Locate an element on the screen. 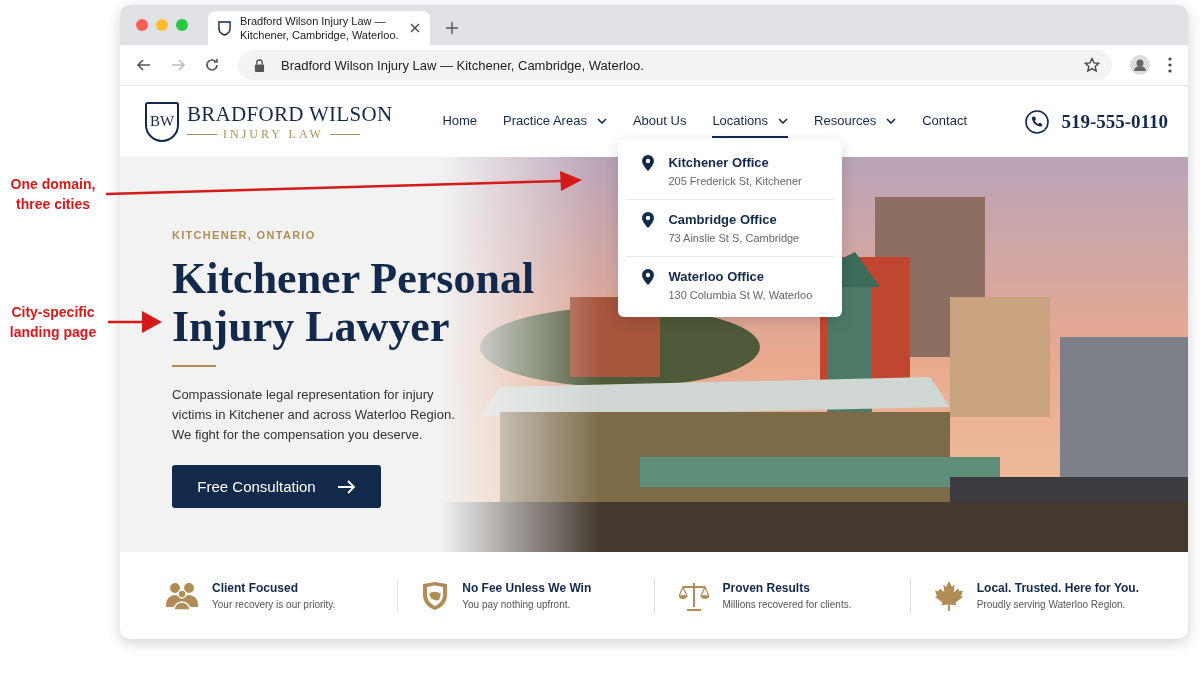 Image resolution: width=1200 pixels, height=675 pixels. phone-icon is located at coordinates (1037, 121).